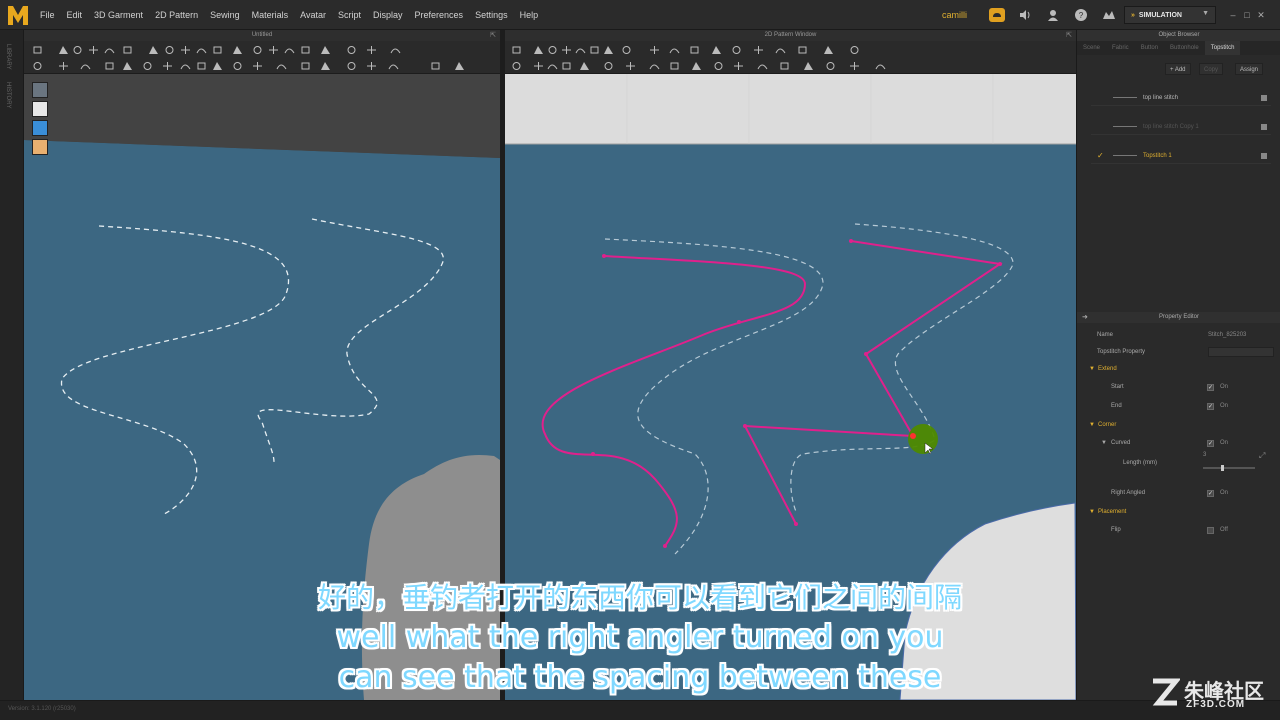 This screenshot has height=720, width=1280. What do you see at coordinates (176, 15) in the screenshot?
I see `menu-2d-pattern: 2D Pattern` at bounding box center [176, 15].